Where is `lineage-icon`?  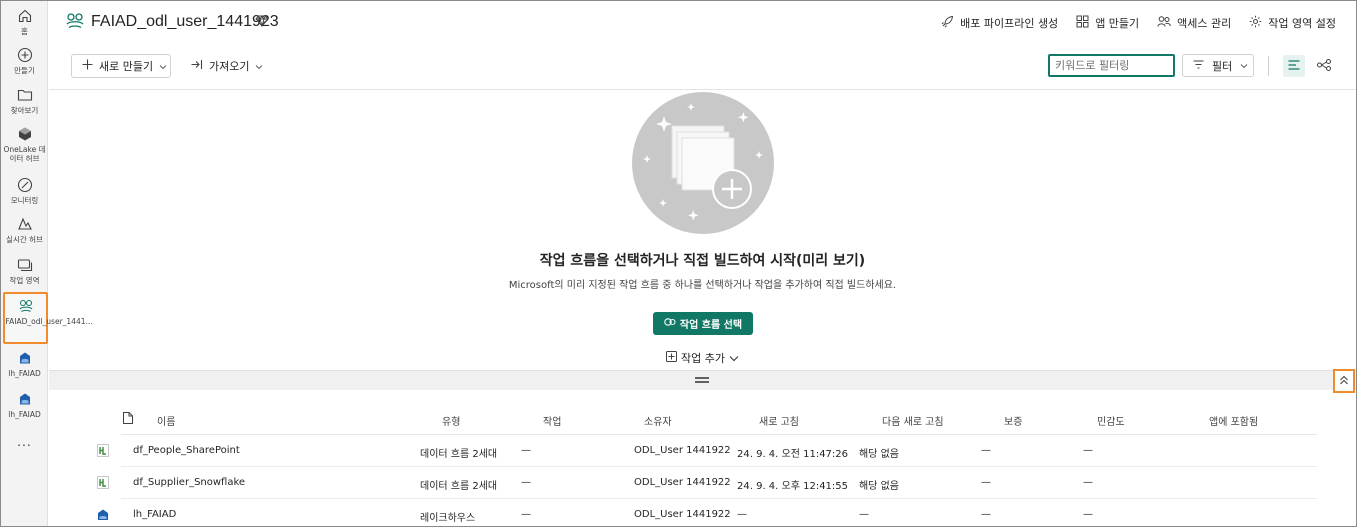
lineage-icon is located at coordinates (1324, 66).